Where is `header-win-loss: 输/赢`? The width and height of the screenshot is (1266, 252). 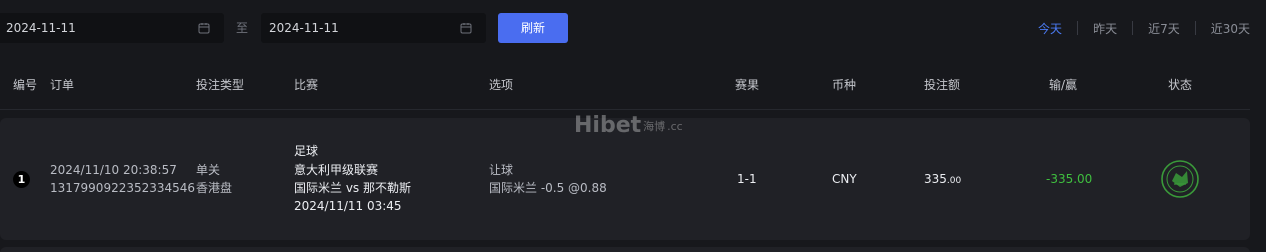 header-win-loss: 输/赢 is located at coordinates (1063, 85).